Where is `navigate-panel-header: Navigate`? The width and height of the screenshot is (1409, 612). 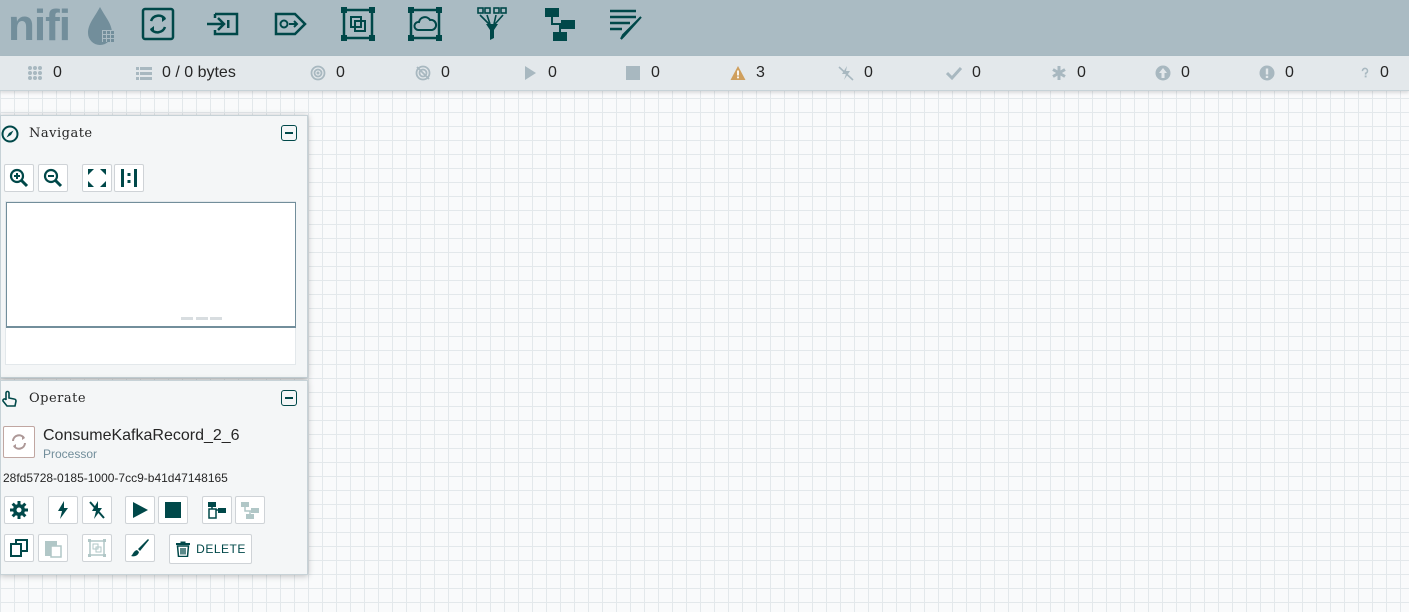
navigate-panel-header: Navigate is located at coordinates (154, 134).